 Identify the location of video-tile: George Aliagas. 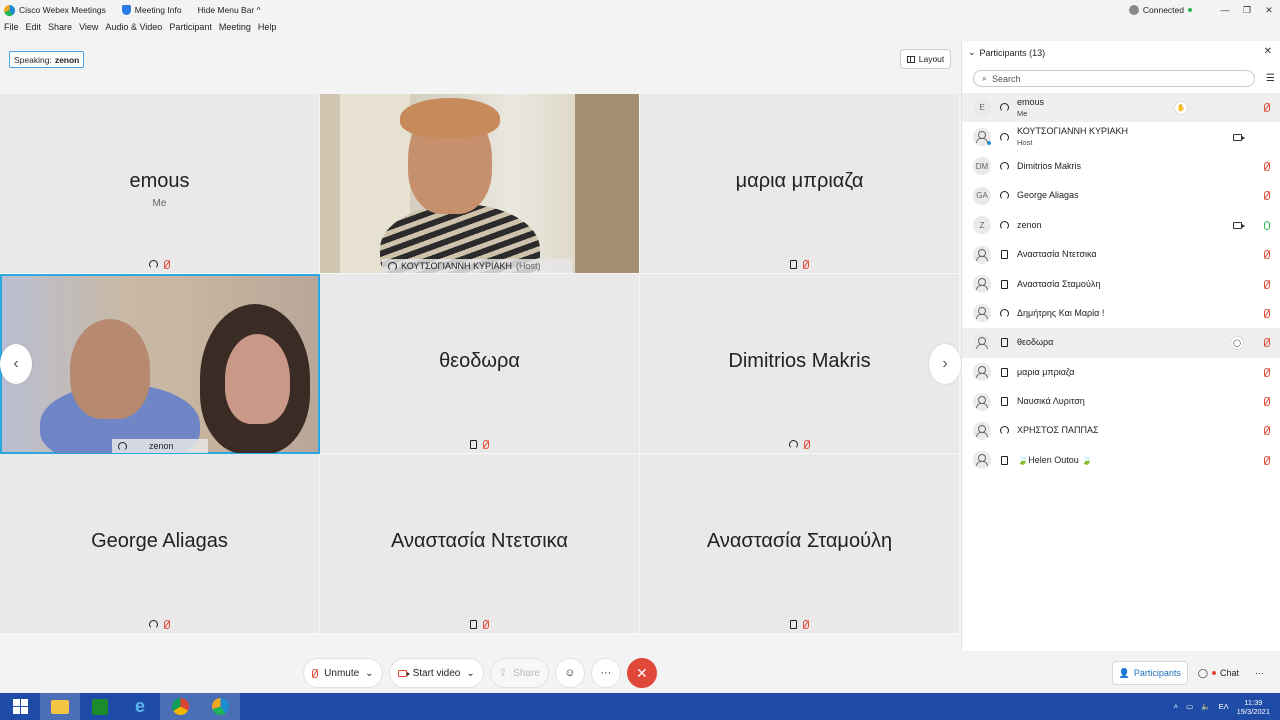
(160, 544).